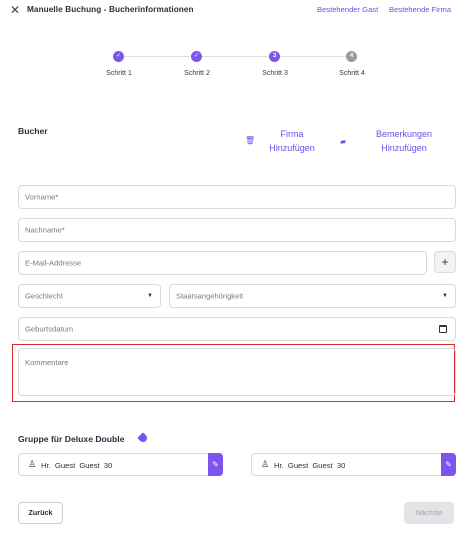 The width and height of the screenshot is (465, 535). I want to click on existing-guest-link: Bestehender Gast, so click(347, 9).